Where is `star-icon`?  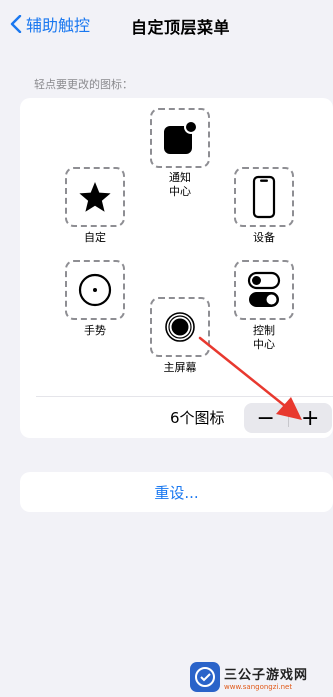 star-icon is located at coordinates (95, 197).